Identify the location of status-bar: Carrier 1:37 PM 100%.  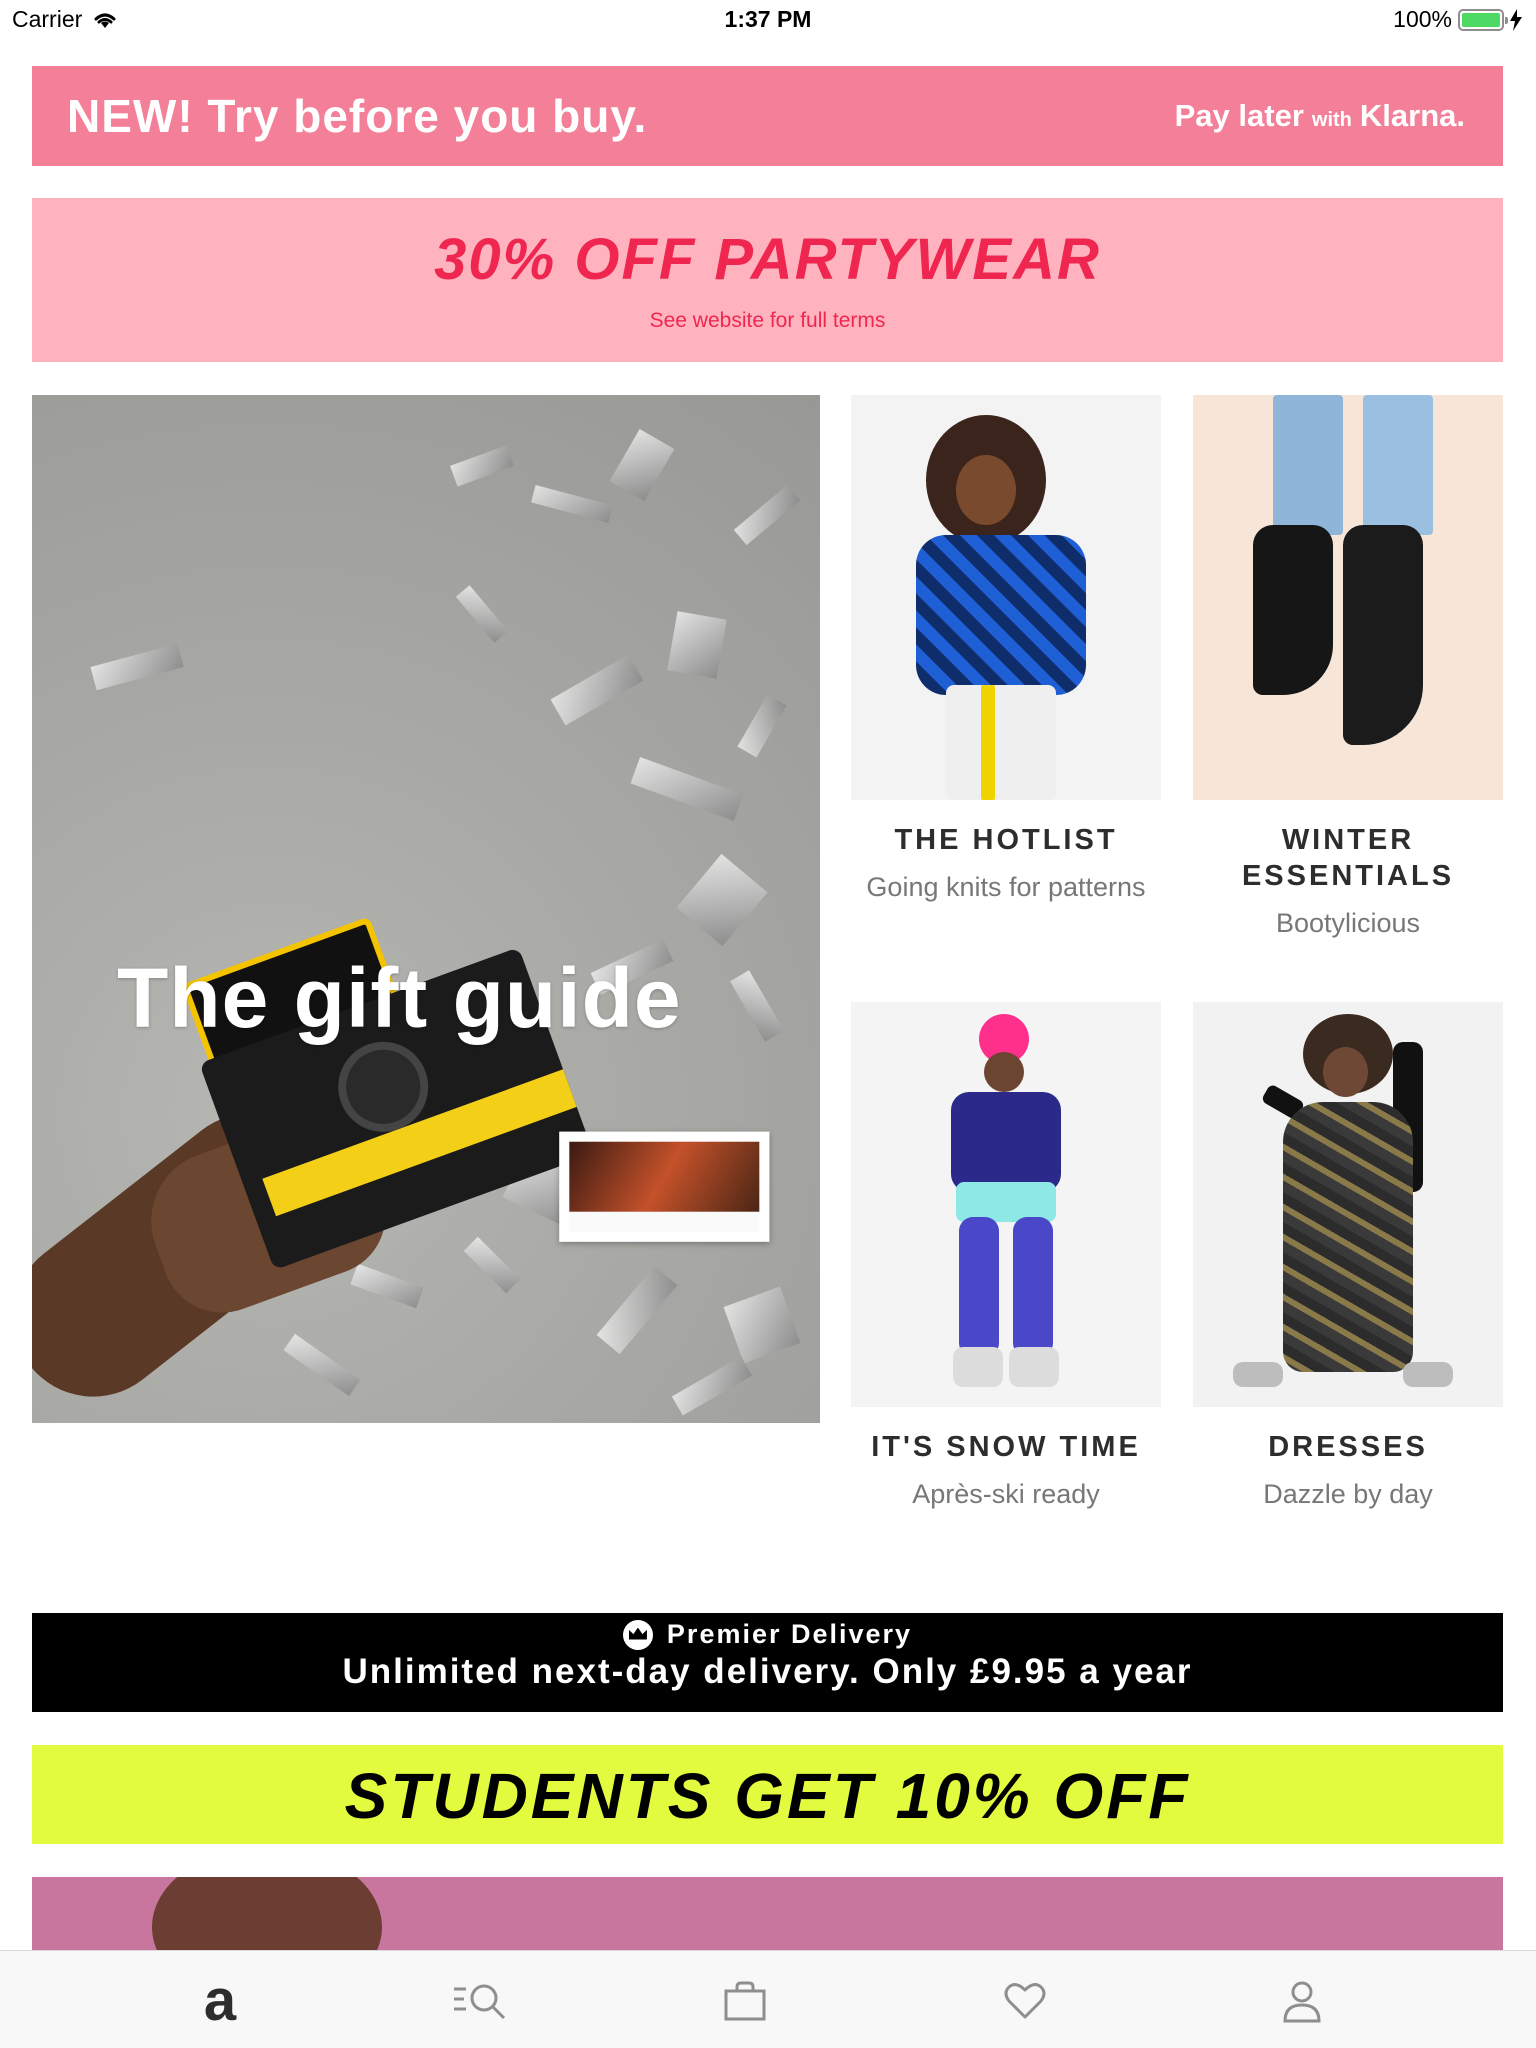
(768, 20).